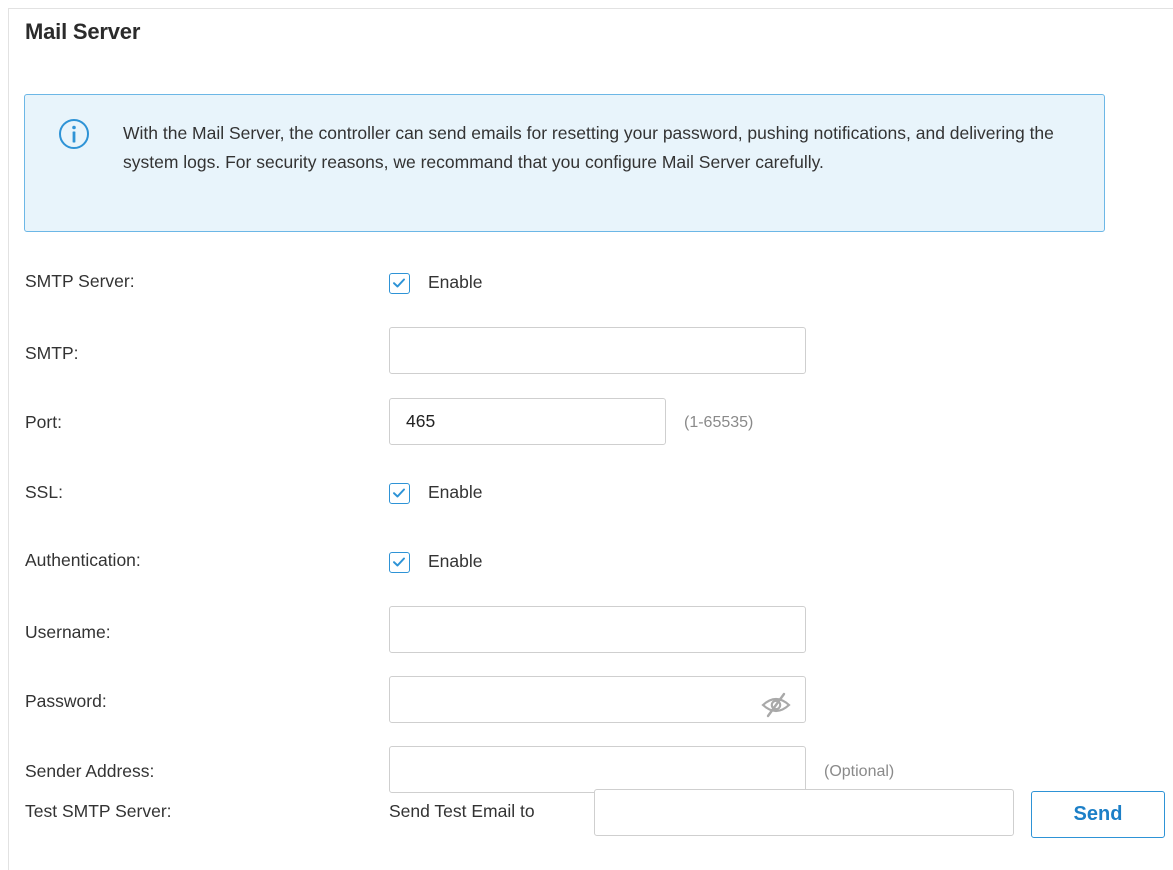  What do you see at coordinates (455, 282) in the screenshot?
I see `smtp-server-enable-label: Enable` at bounding box center [455, 282].